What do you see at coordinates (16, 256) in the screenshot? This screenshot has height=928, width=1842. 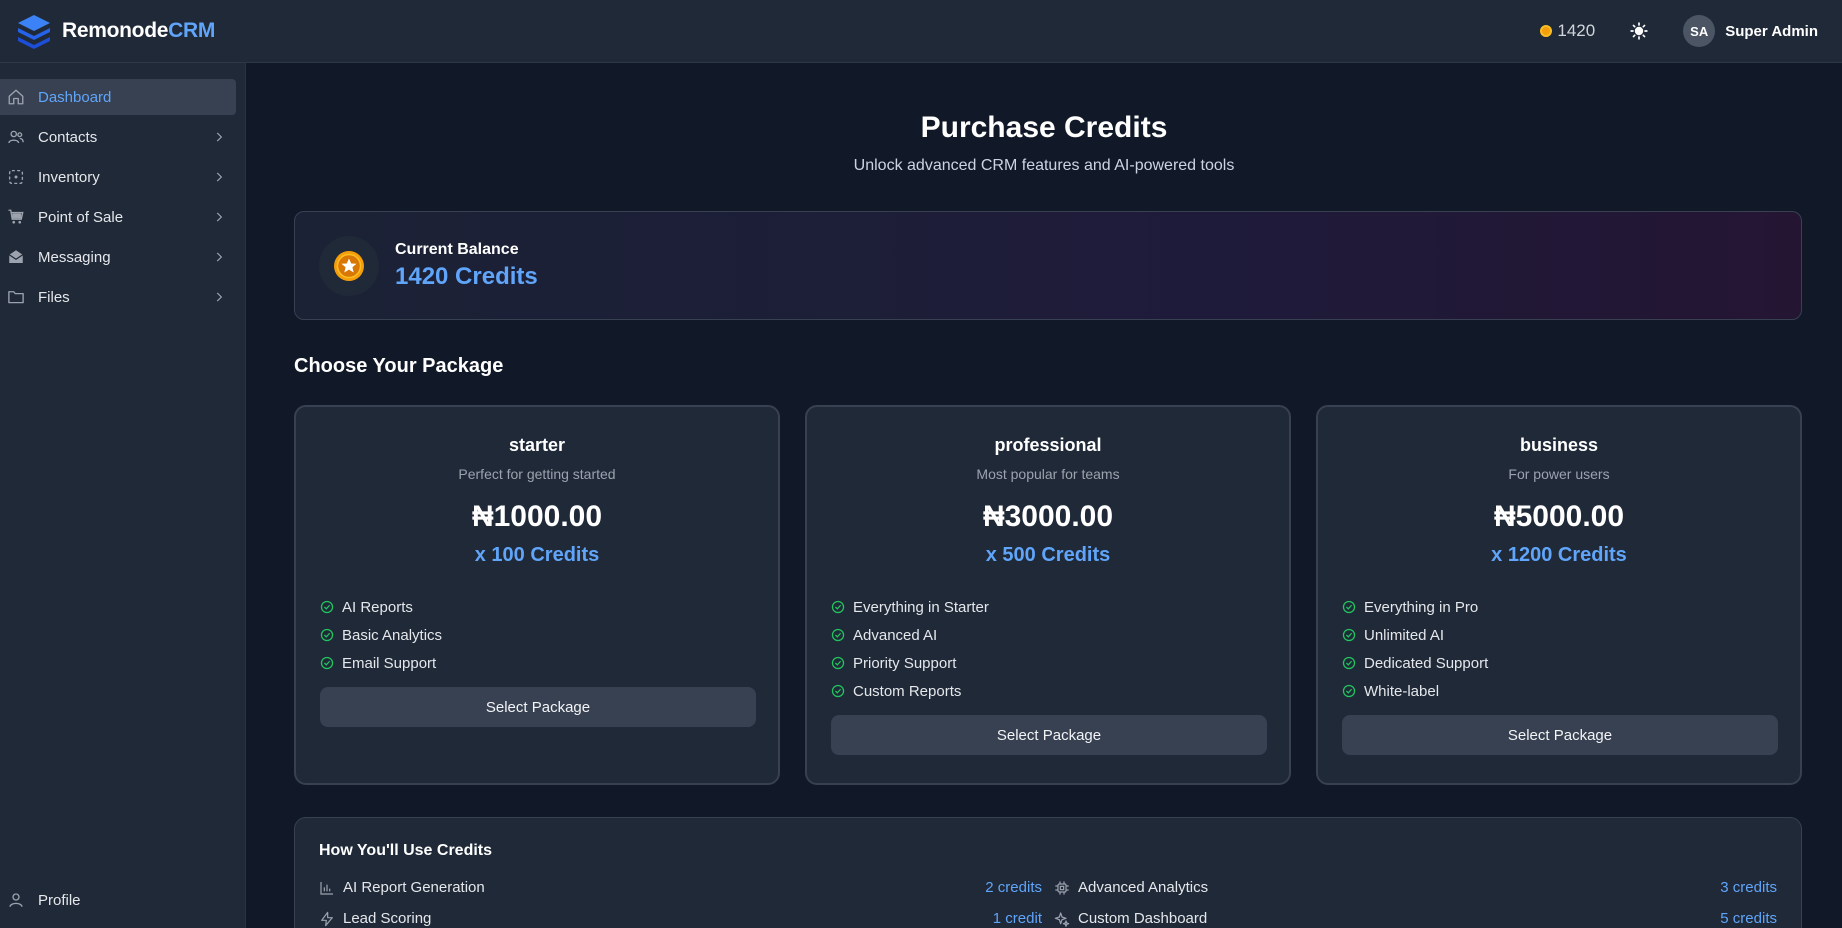 I see `mail-icon` at bounding box center [16, 256].